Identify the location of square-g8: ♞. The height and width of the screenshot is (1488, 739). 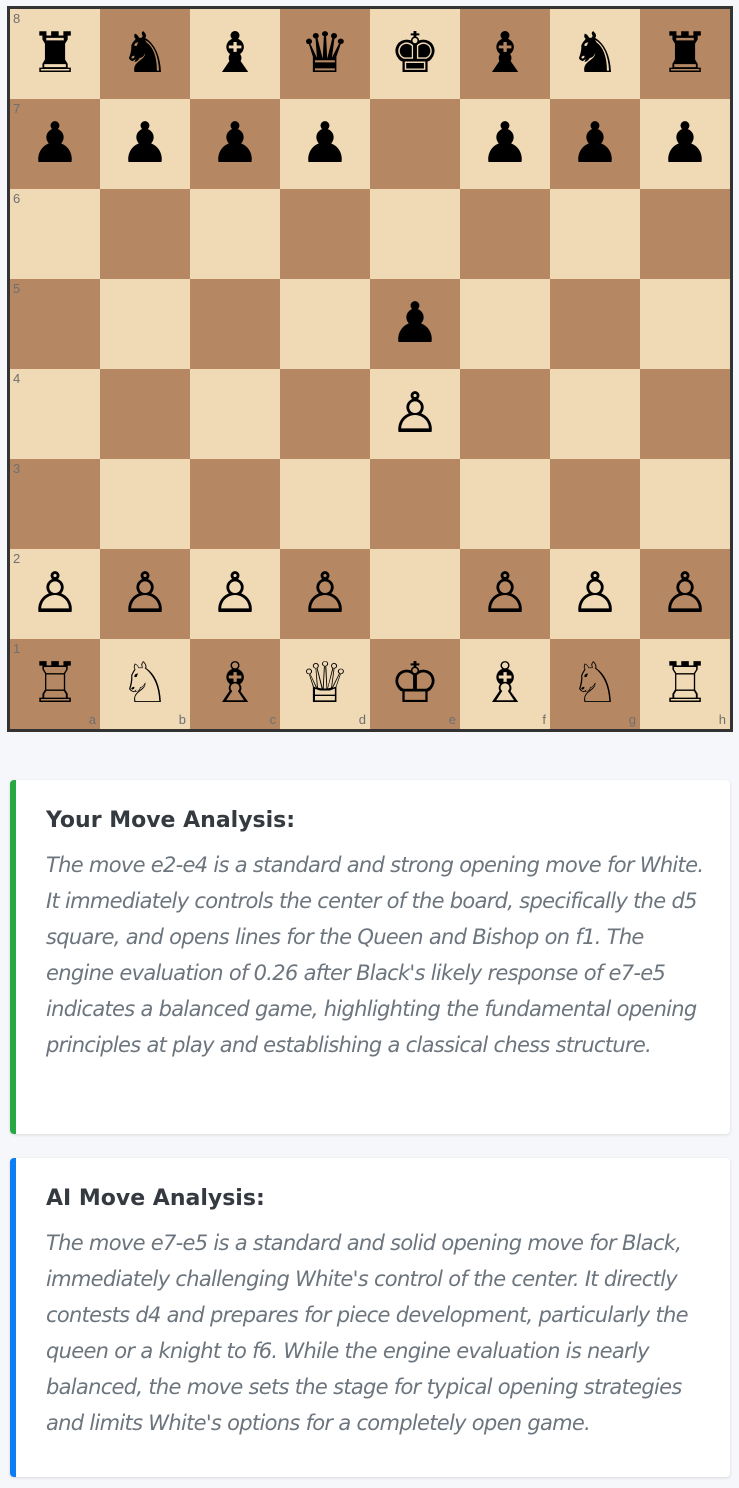
(595, 54).